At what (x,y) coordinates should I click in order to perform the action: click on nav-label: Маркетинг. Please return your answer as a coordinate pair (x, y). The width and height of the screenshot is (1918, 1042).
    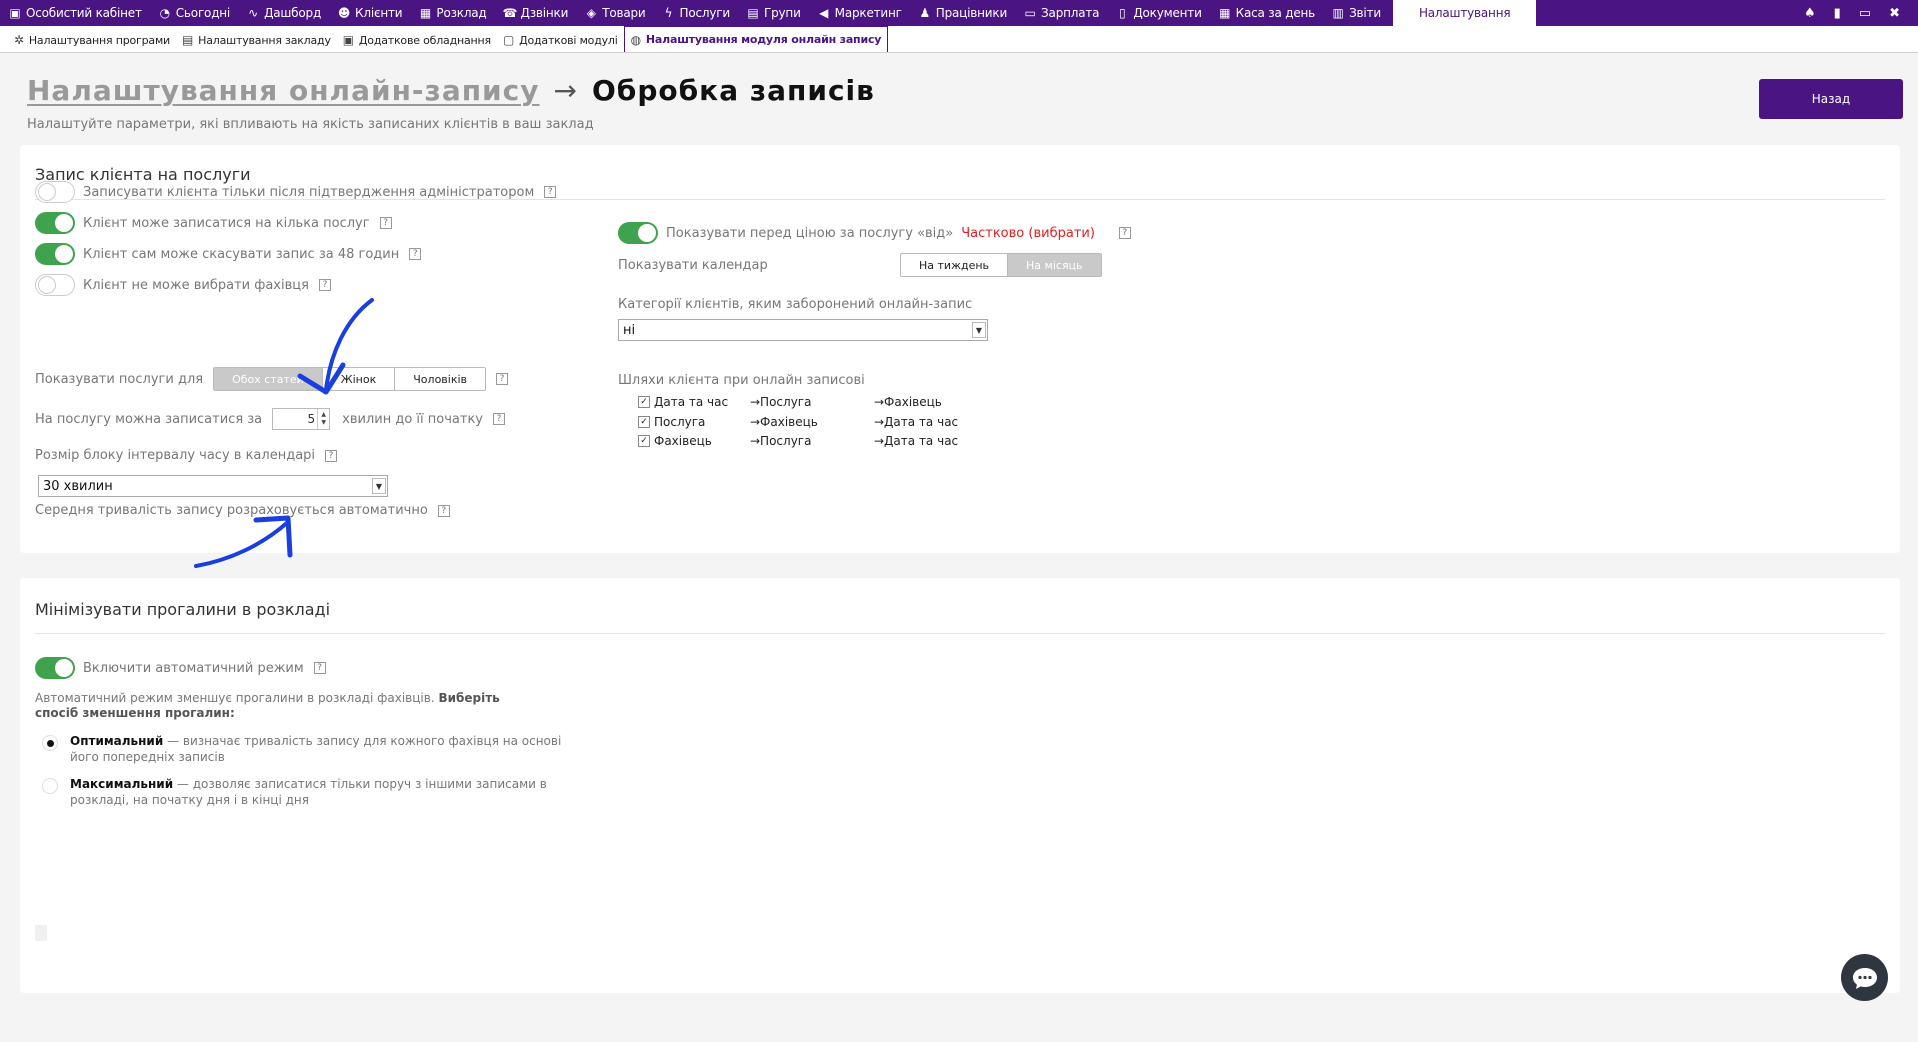
    Looking at the image, I should click on (868, 13).